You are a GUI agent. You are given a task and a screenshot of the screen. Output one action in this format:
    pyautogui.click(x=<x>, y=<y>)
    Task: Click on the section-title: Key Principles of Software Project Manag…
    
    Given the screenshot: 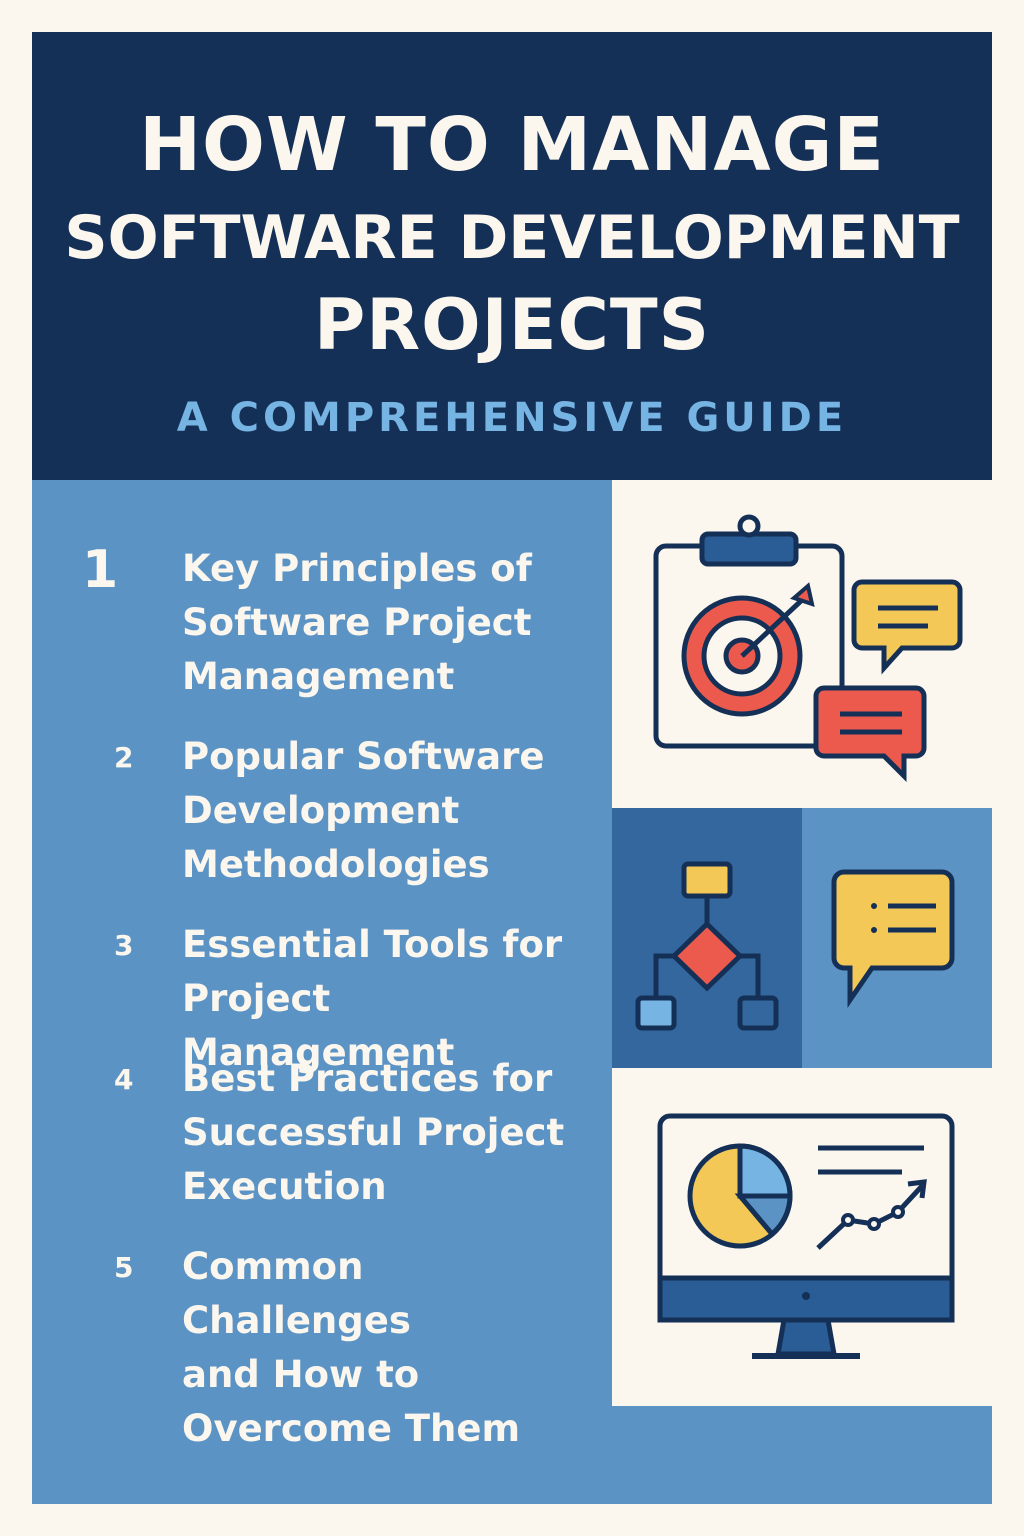 What is the action you would take?
    pyautogui.click(x=357, y=622)
    